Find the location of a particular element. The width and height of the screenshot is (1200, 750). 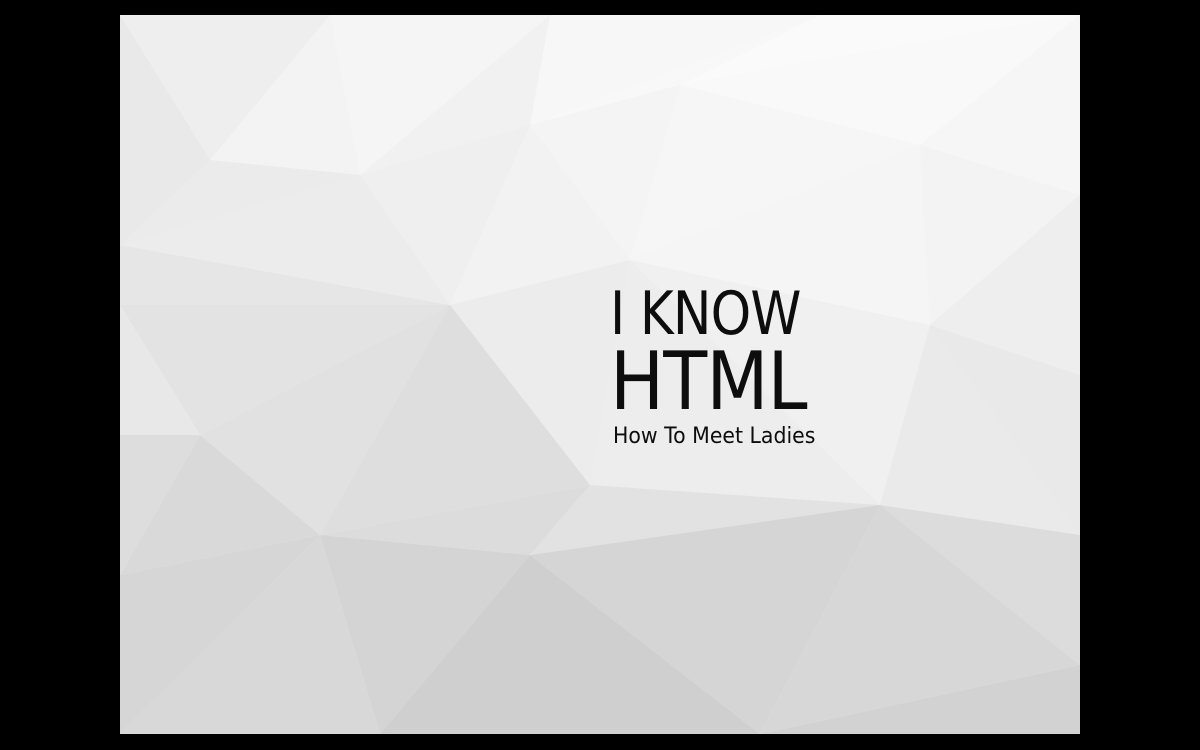

subtitle: How To Meet Ladies is located at coordinates (714, 436).